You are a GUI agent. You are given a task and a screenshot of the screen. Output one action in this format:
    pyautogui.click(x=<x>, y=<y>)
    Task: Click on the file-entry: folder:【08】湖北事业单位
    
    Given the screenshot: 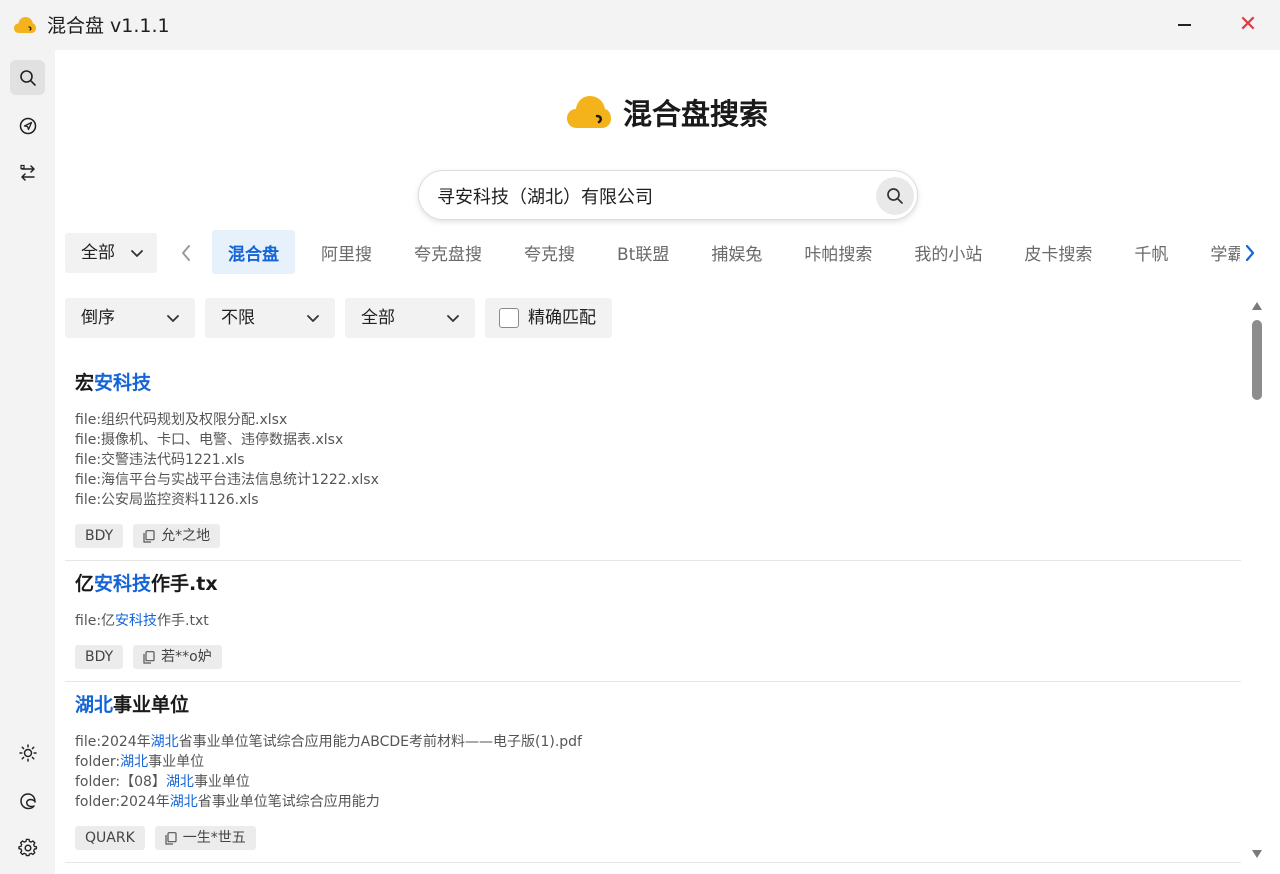 What is the action you would take?
    pyautogui.click(x=653, y=782)
    